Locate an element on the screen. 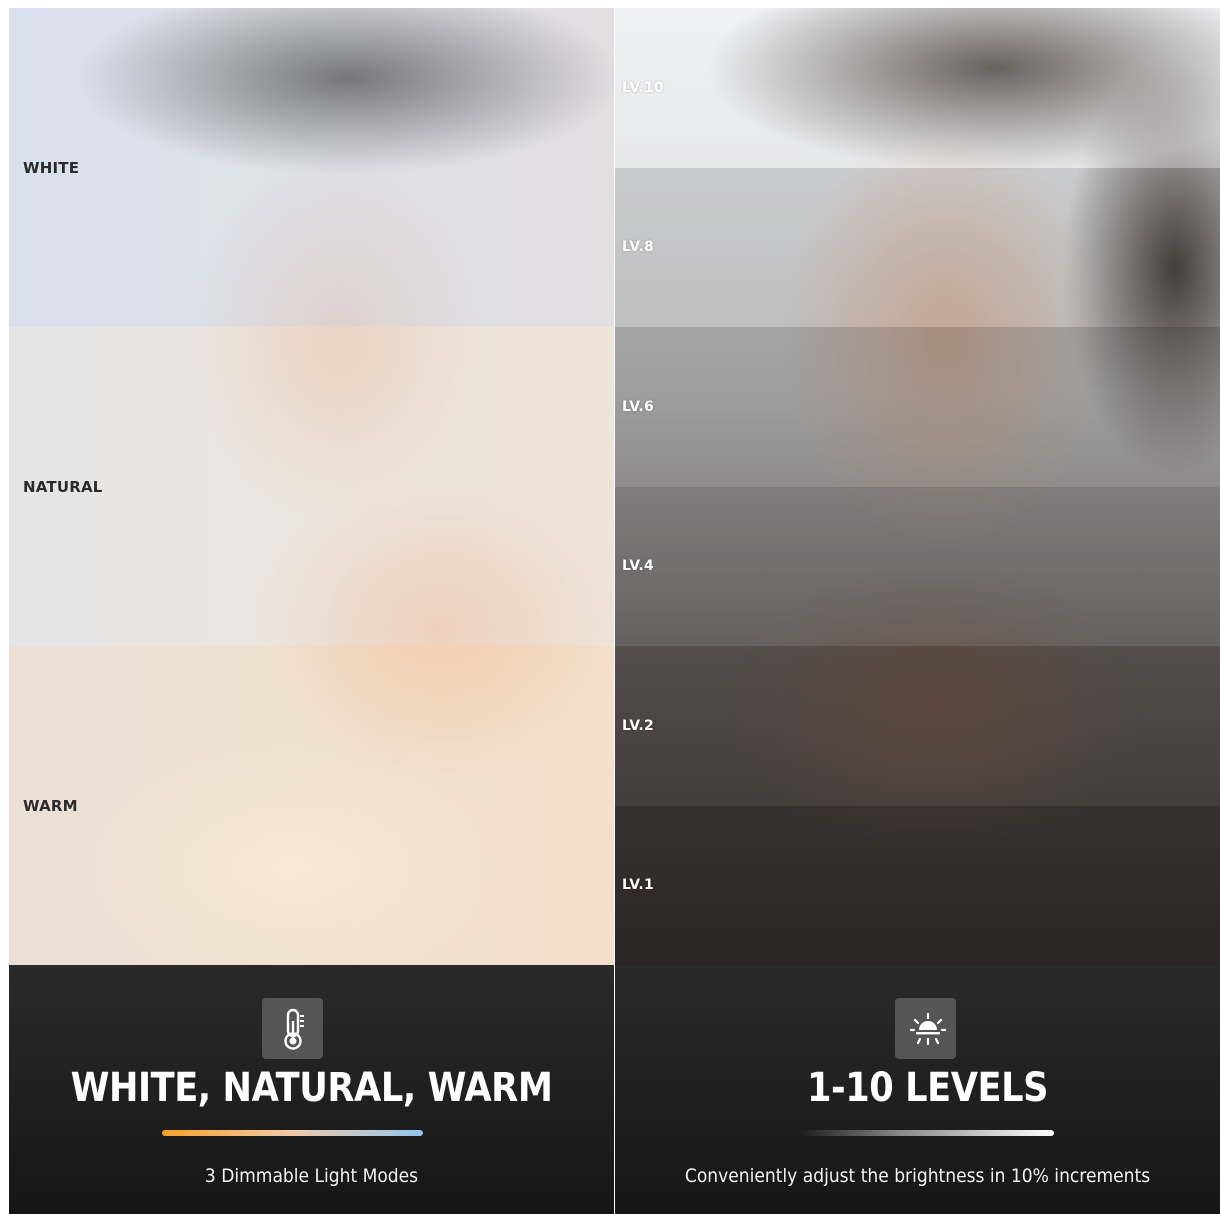  band-label-lv1: LV.1 is located at coordinates (638, 885).